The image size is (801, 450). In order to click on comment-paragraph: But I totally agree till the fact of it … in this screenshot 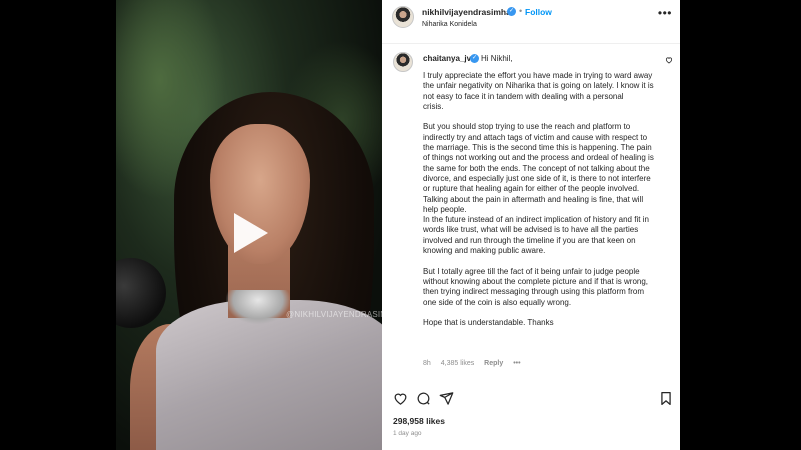, I will do `click(536, 286)`.